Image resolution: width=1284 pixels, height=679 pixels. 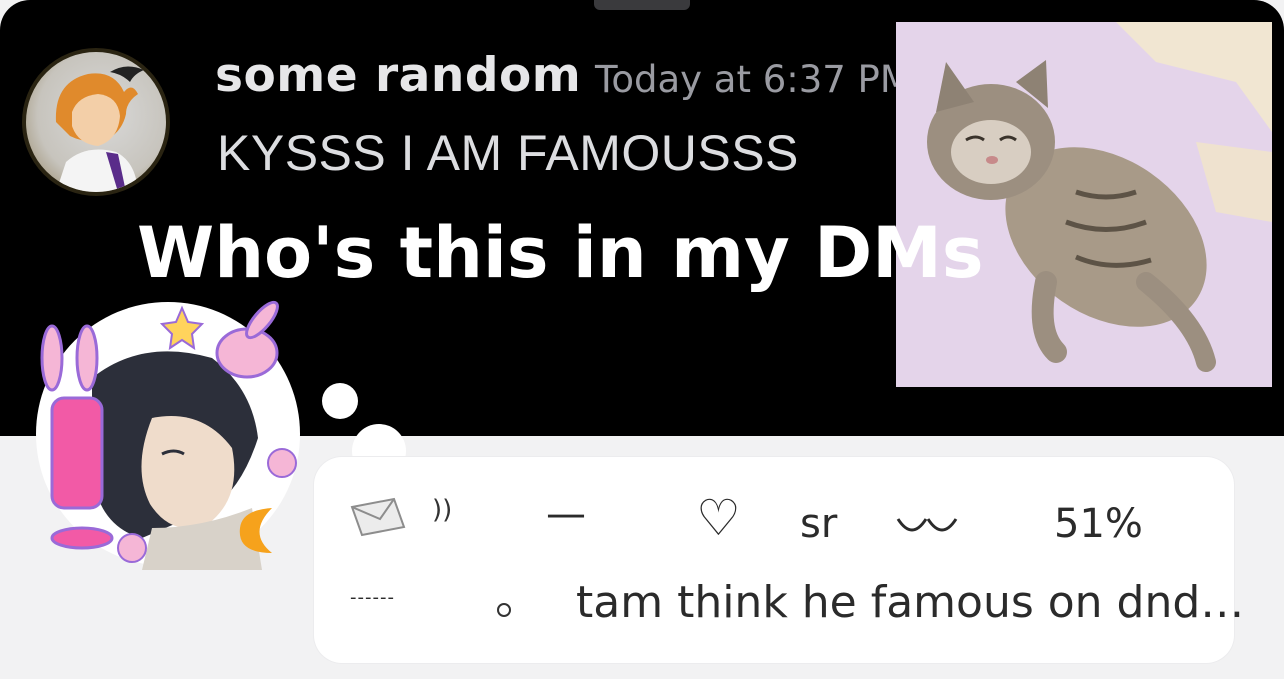 I want to click on profile-avatar, so click(x=168, y=434).